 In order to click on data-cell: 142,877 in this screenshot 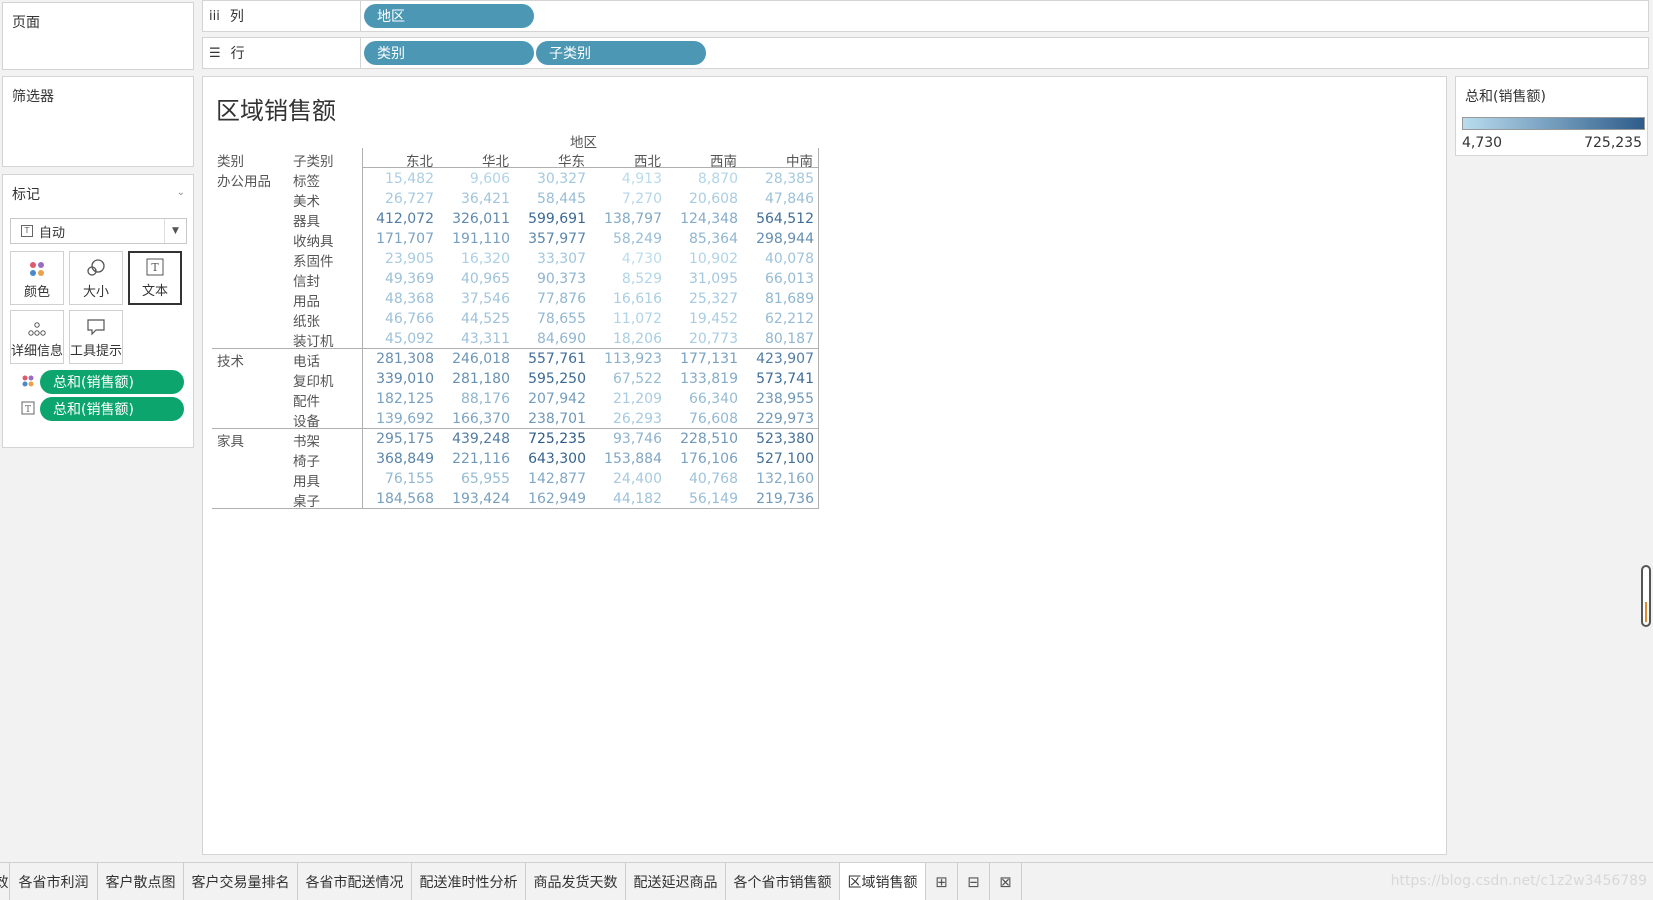, I will do `click(557, 479)`.